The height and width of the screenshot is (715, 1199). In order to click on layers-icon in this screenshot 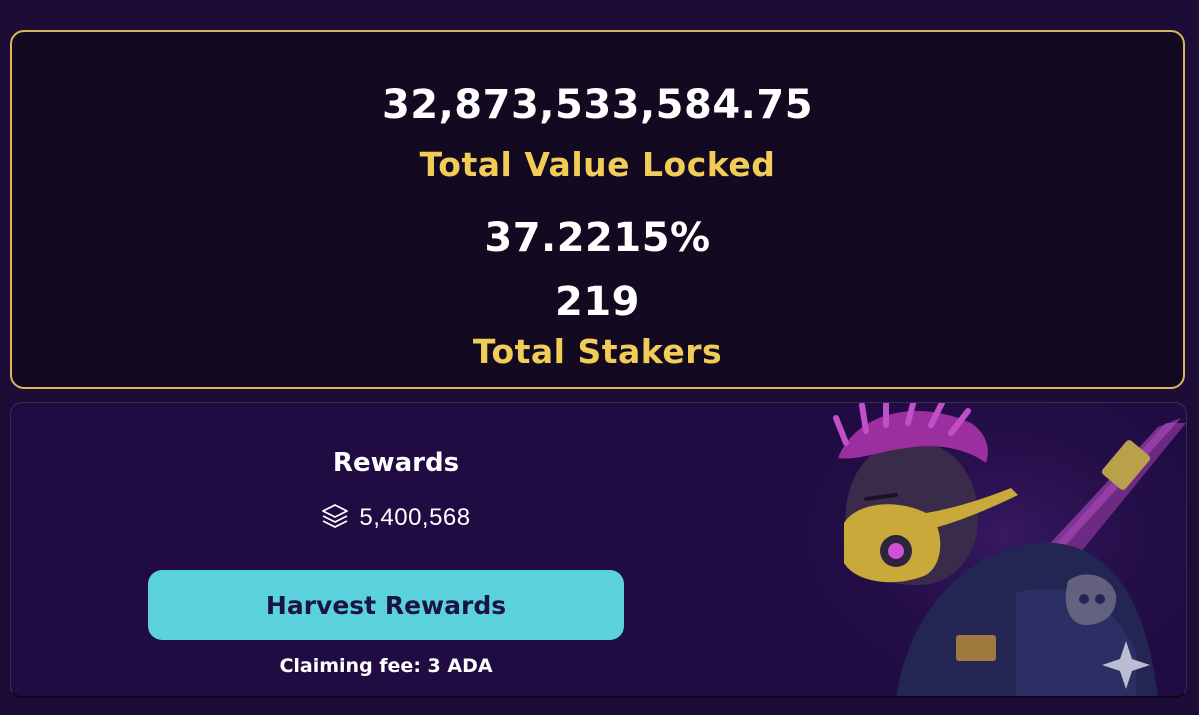, I will do `click(335, 518)`.